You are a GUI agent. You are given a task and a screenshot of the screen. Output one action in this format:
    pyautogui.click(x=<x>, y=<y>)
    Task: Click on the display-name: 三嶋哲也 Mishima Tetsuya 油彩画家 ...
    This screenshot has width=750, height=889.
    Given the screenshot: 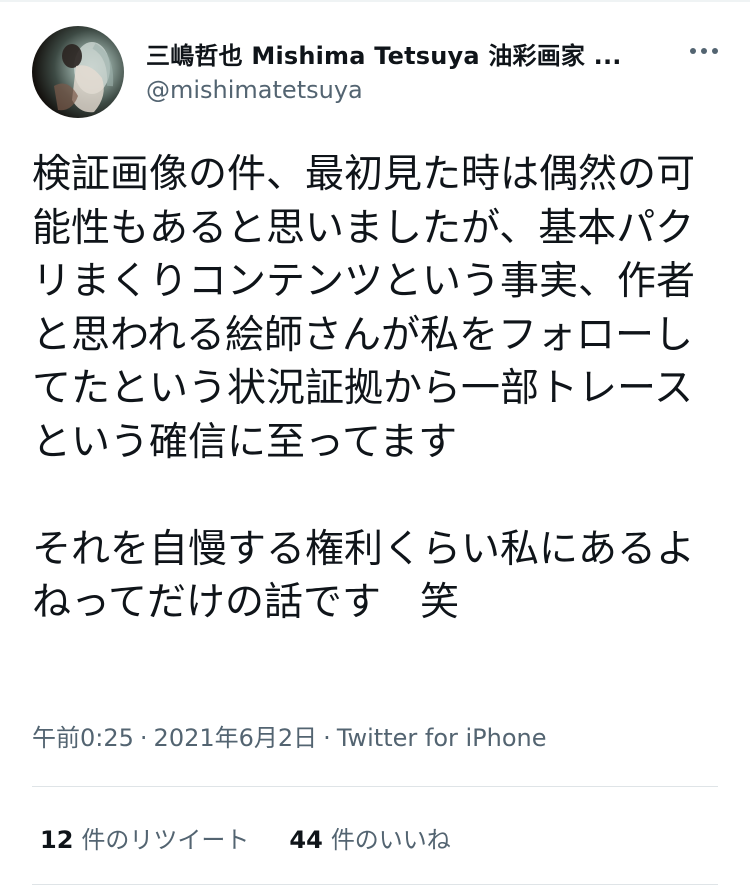 What is the action you would take?
    pyautogui.click(x=396, y=53)
    